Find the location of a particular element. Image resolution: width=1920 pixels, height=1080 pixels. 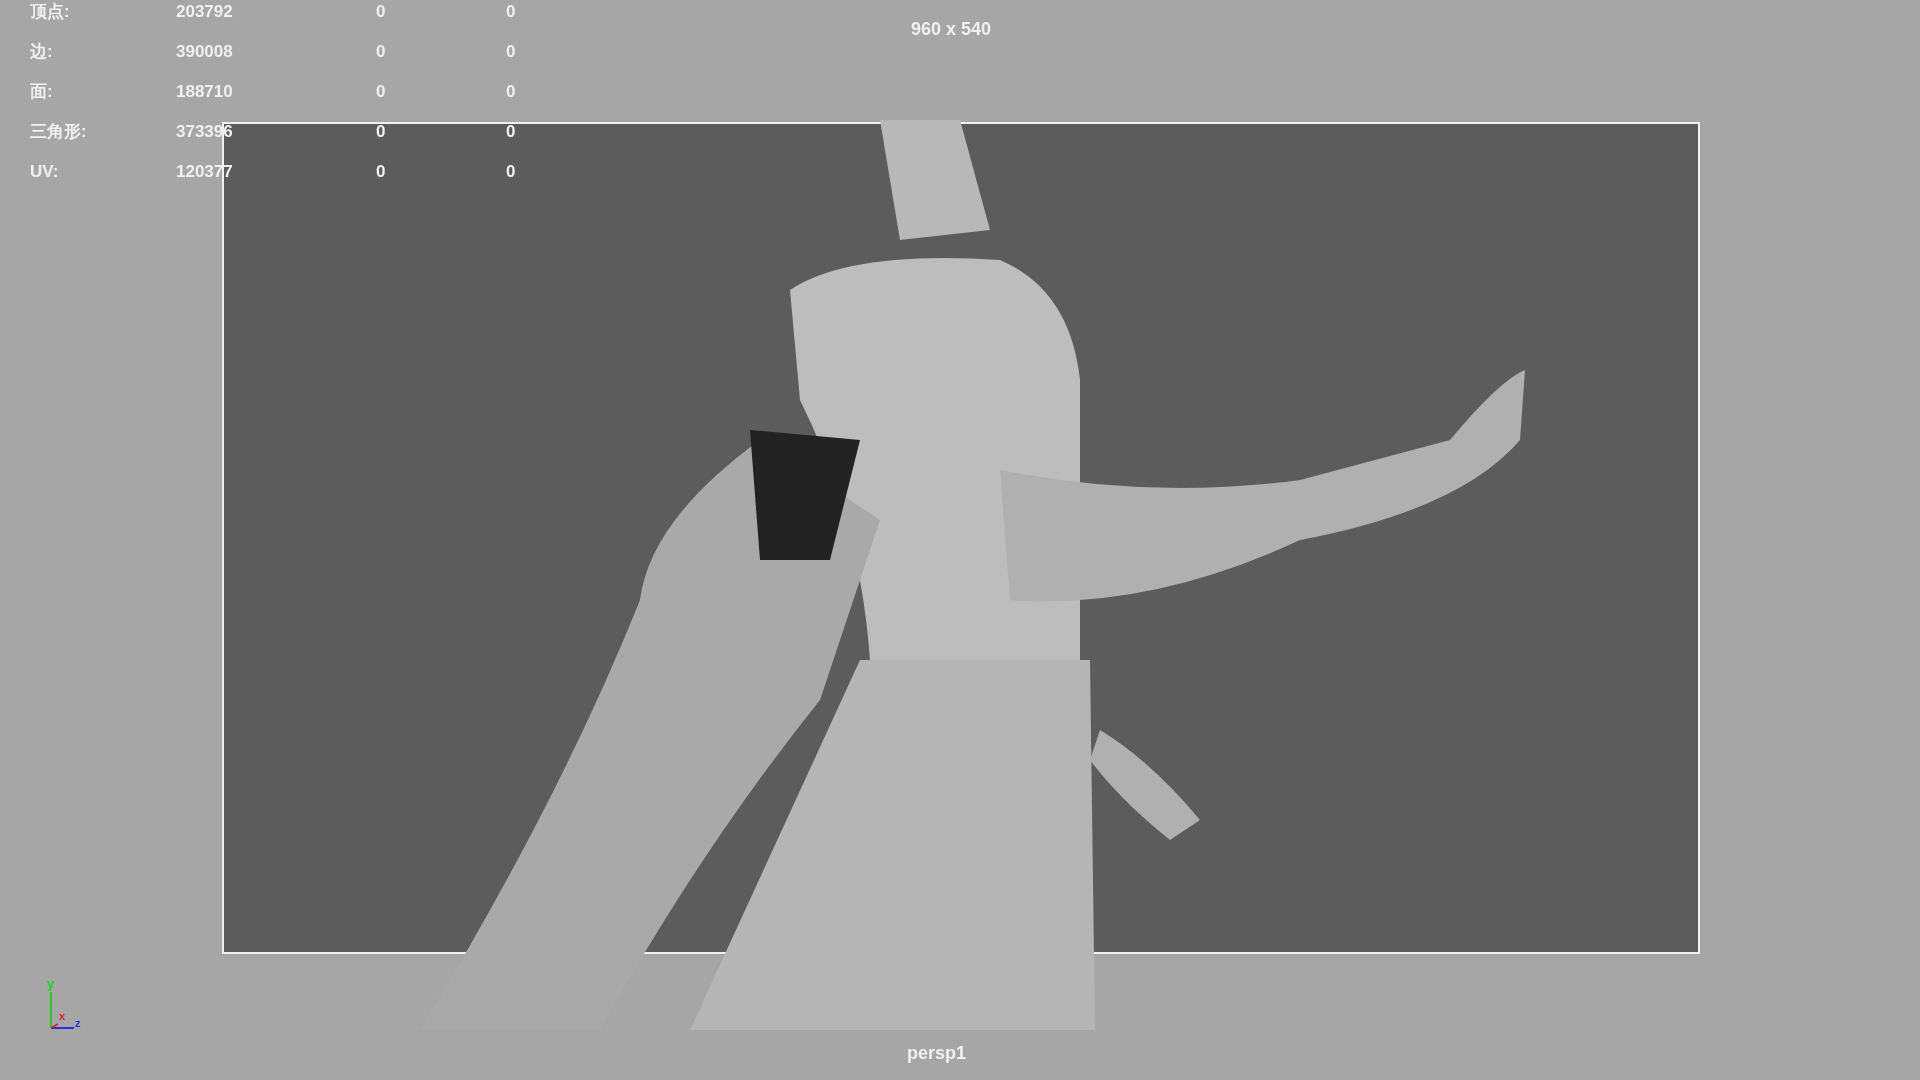

stat-label: UV: is located at coordinates (44, 172).